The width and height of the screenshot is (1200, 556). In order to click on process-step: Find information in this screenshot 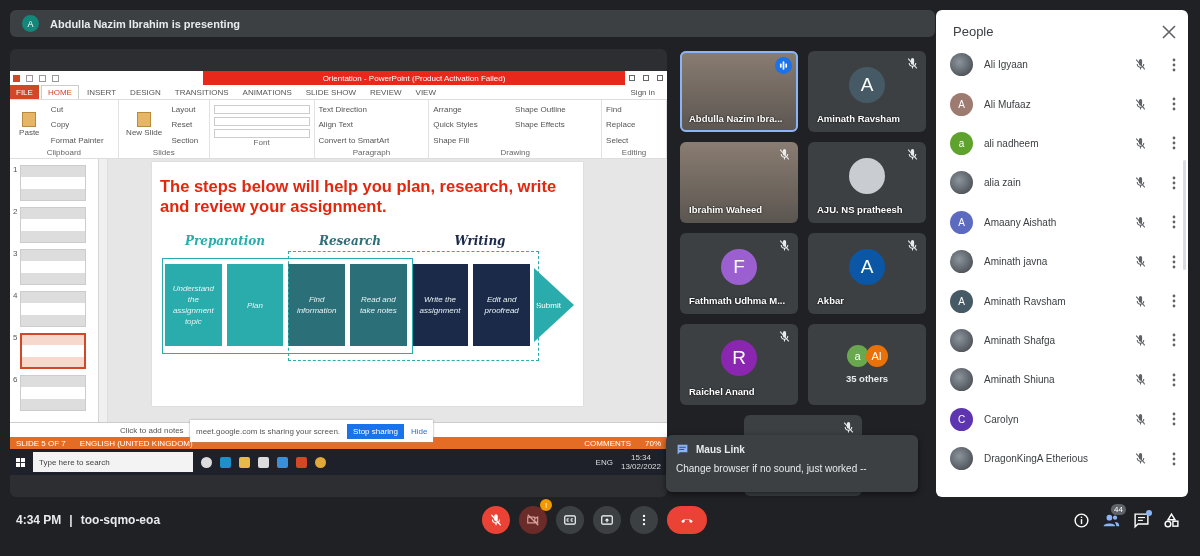, I will do `click(316, 305)`.